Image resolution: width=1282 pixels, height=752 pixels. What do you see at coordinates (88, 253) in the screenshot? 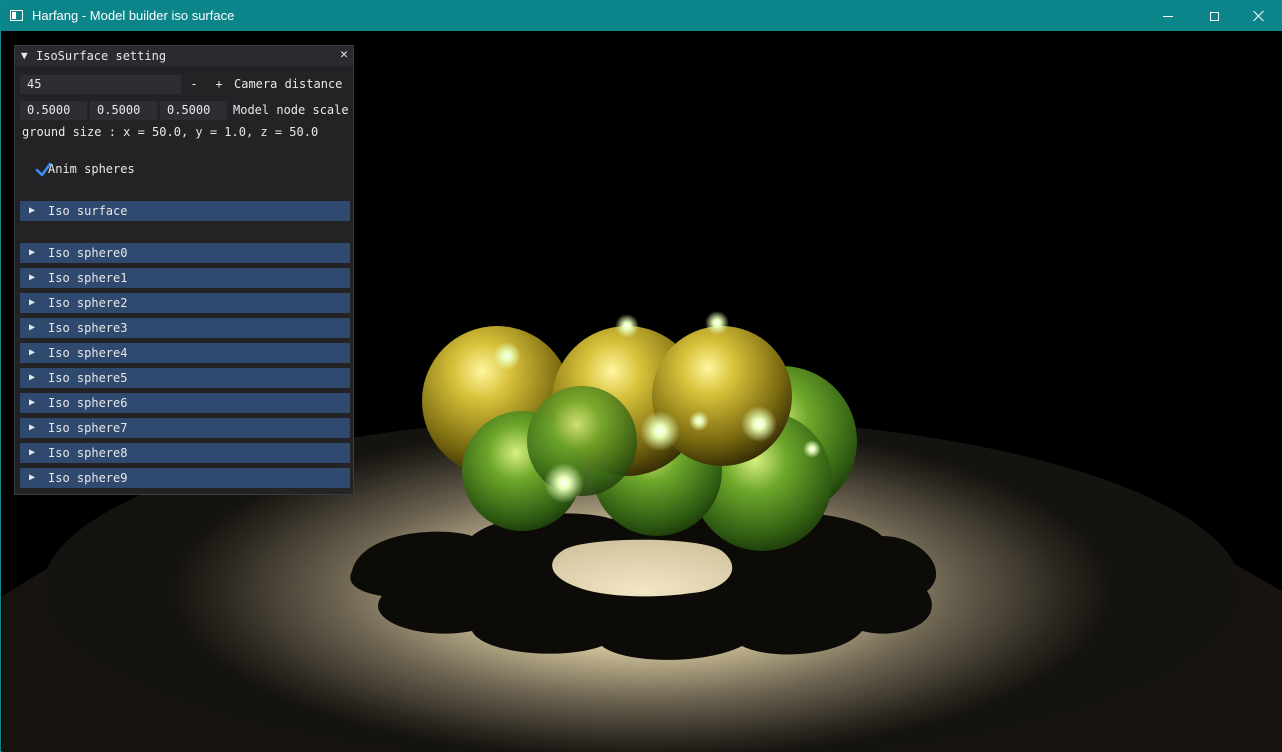
I see `tree-label: Iso sphere0` at bounding box center [88, 253].